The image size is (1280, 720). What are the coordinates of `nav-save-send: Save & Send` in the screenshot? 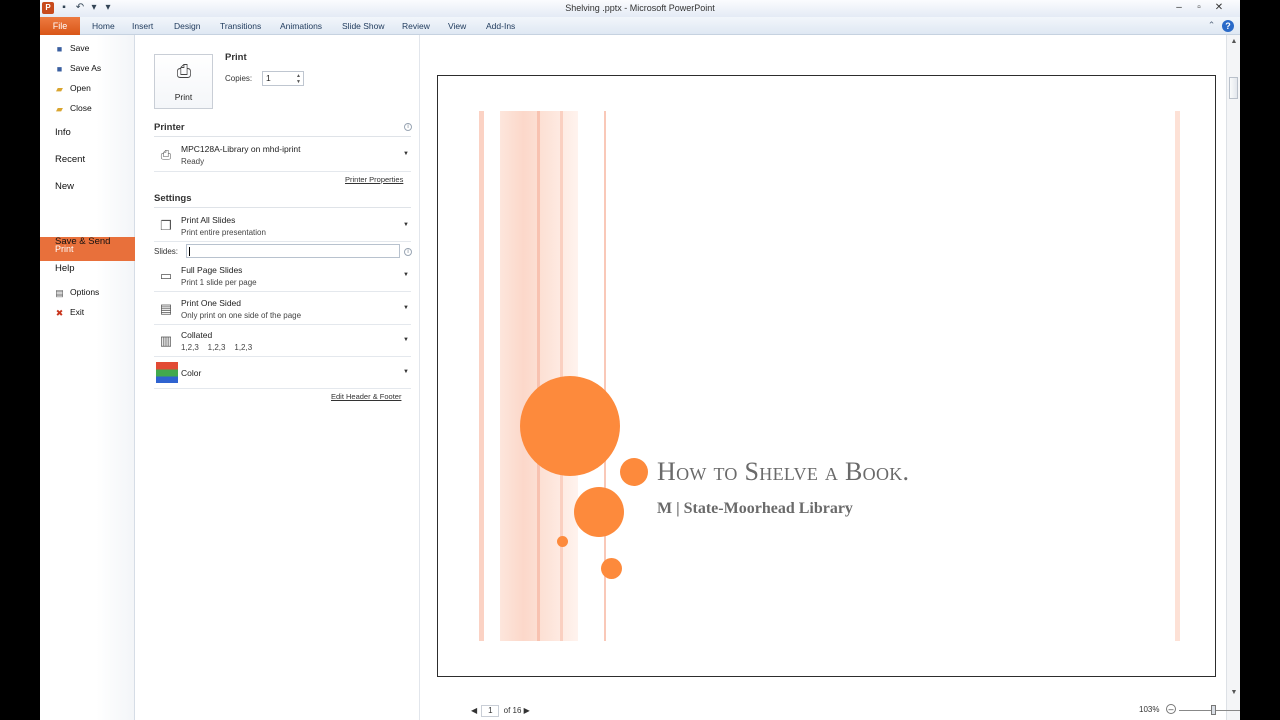 It's located at (82, 241).